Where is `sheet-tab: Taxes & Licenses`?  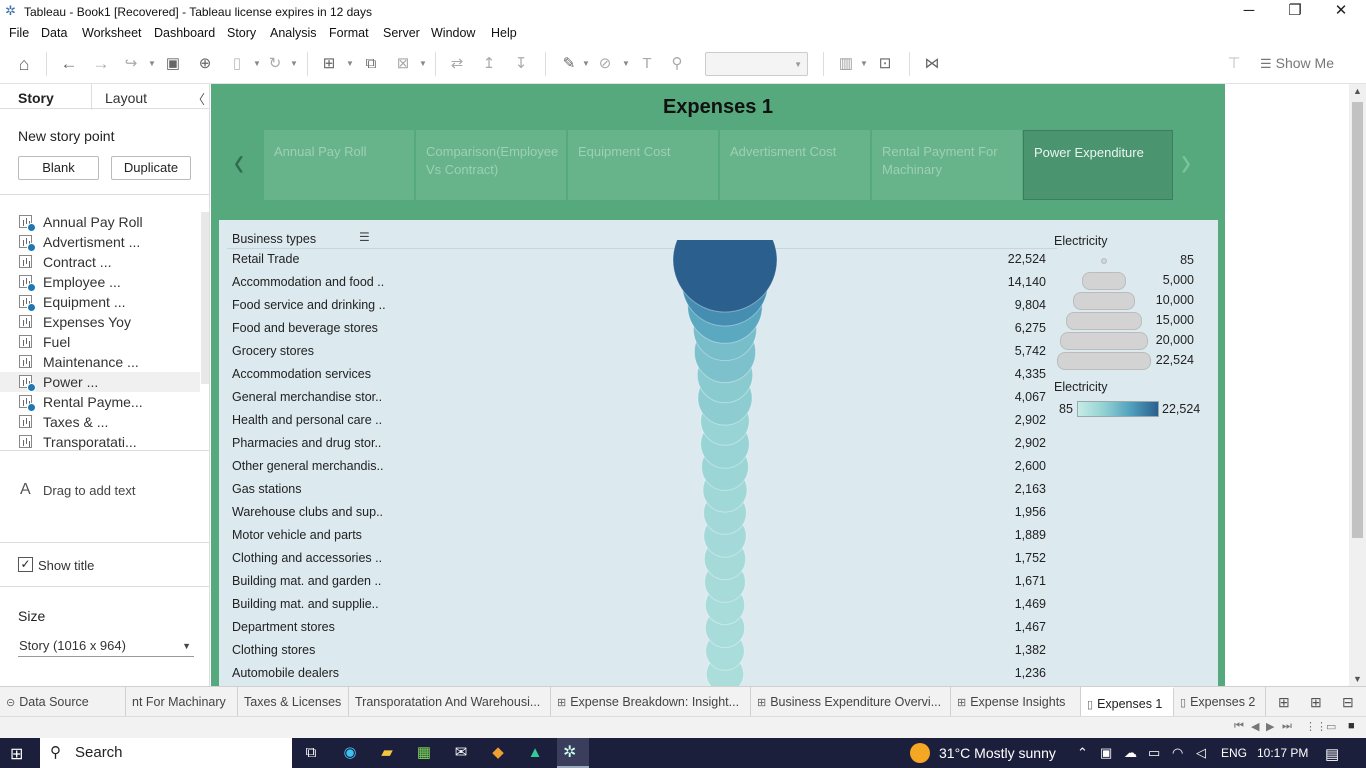
sheet-tab: Taxes & Licenses is located at coordinates (293, 702).